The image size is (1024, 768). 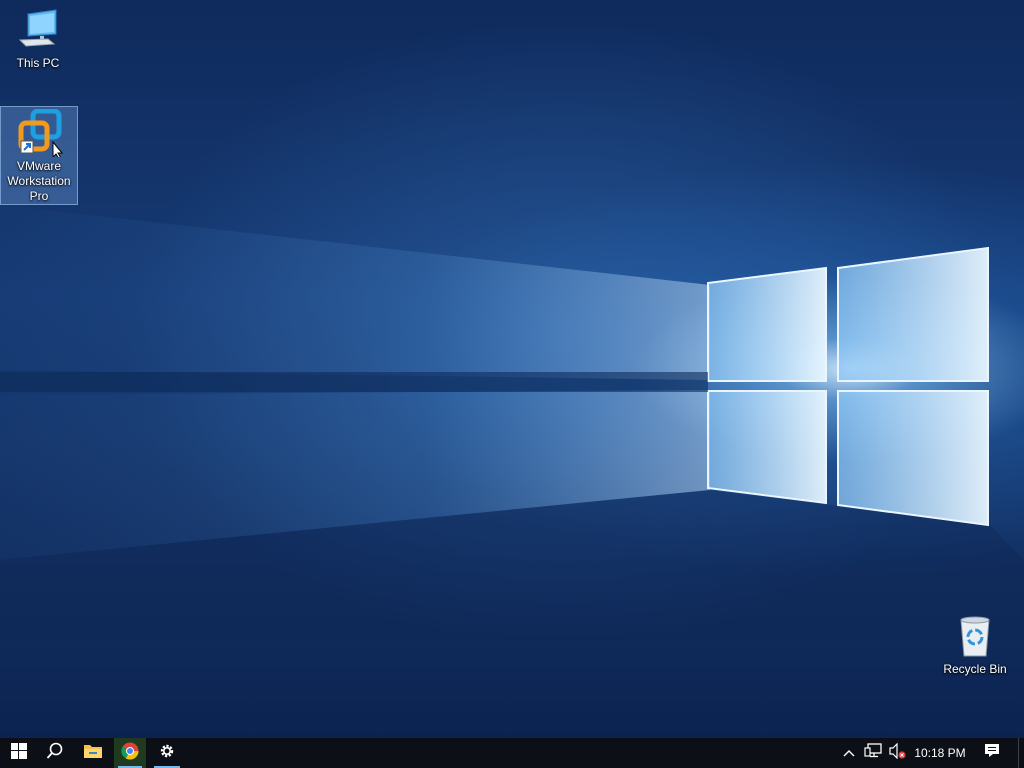 I want to click on volume-muted-icon, so click(x=897, y=753).